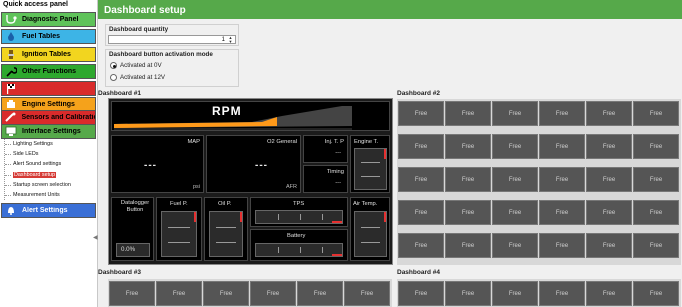 Image resolution: width=682 pixels, height=307 pixels. I want to click on oil-pressure-gauge: Oil P., so click(226, 229).